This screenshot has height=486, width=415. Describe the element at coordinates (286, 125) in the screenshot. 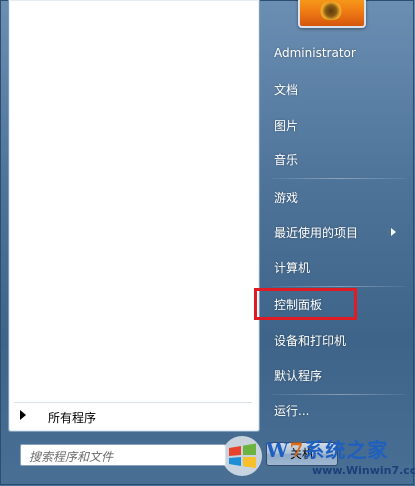

I see `menu-item-pictures: 图片` at that location.